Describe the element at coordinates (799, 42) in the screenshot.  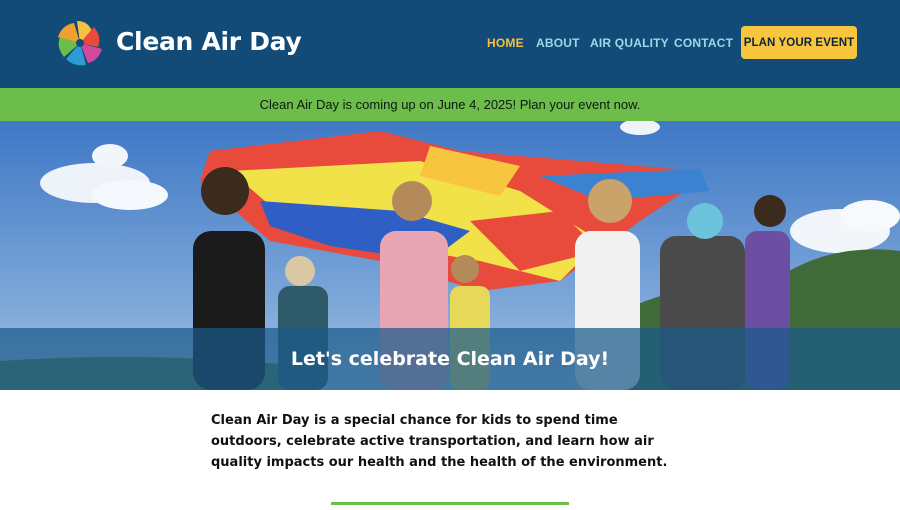
I see `plan-event-button: PLAN YOUR EVENT` at that location.